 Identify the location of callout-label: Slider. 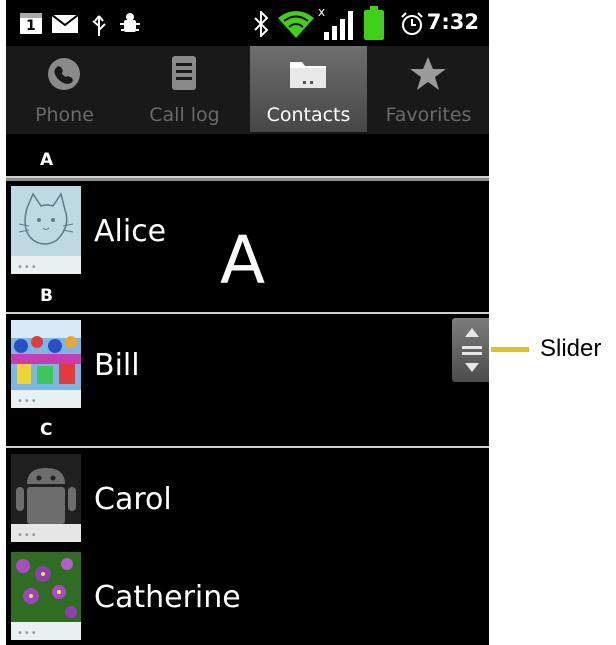
(571, 348).